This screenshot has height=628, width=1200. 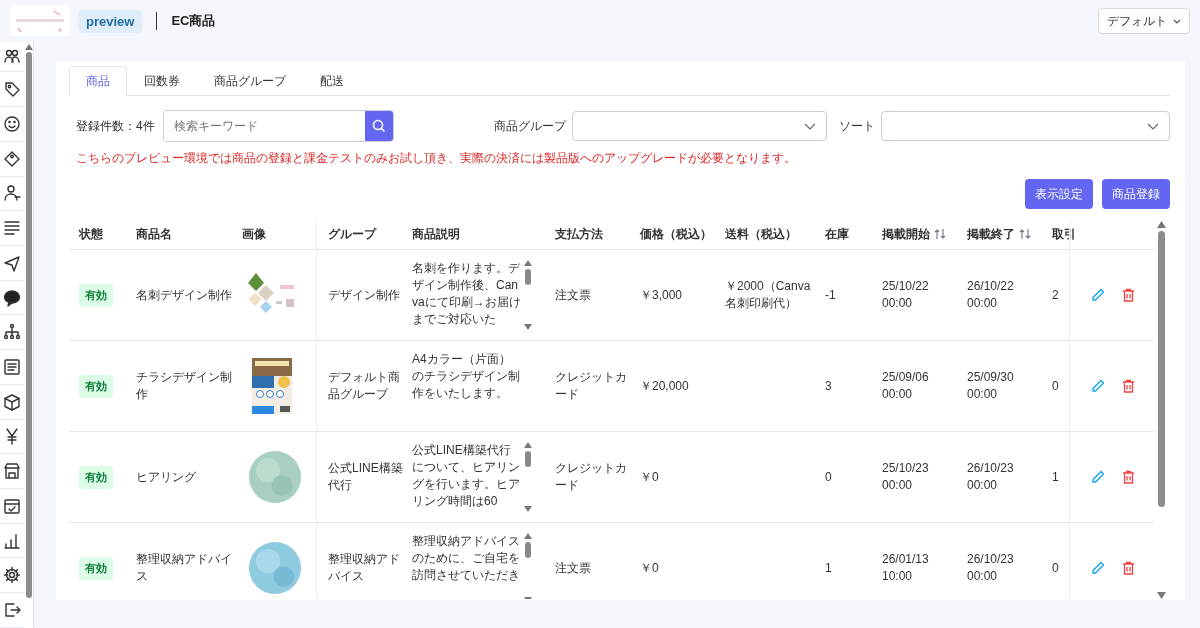 I want to click on smiley-icon, so click(x=12, y=124).